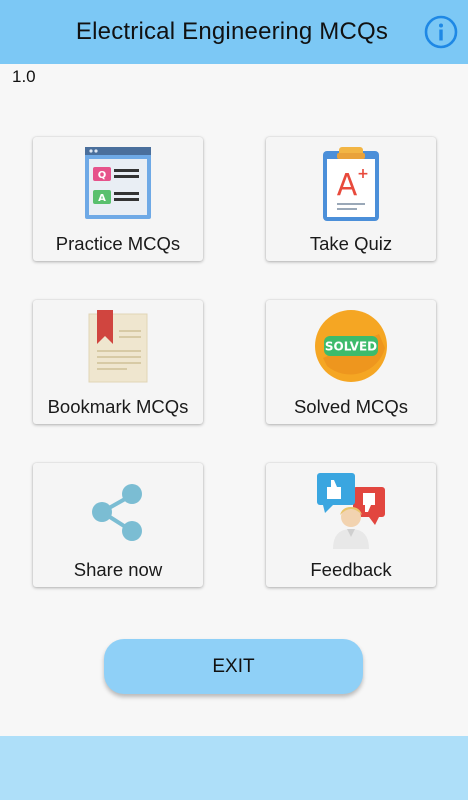 The image size is (468, 800). I want to click on qa-document-icon: Q A, so click(118, 183).